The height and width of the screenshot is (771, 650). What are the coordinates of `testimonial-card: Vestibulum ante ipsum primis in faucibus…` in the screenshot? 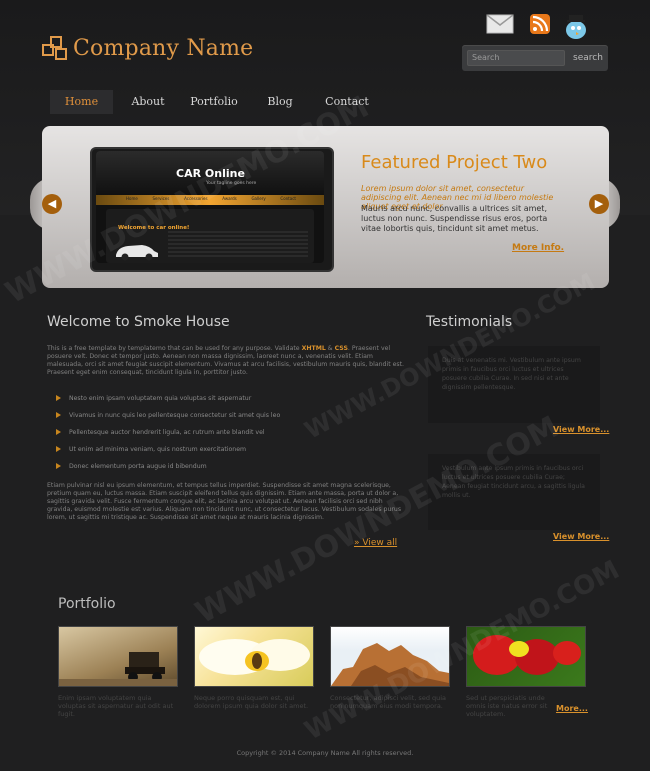 It's located at (514, 492).